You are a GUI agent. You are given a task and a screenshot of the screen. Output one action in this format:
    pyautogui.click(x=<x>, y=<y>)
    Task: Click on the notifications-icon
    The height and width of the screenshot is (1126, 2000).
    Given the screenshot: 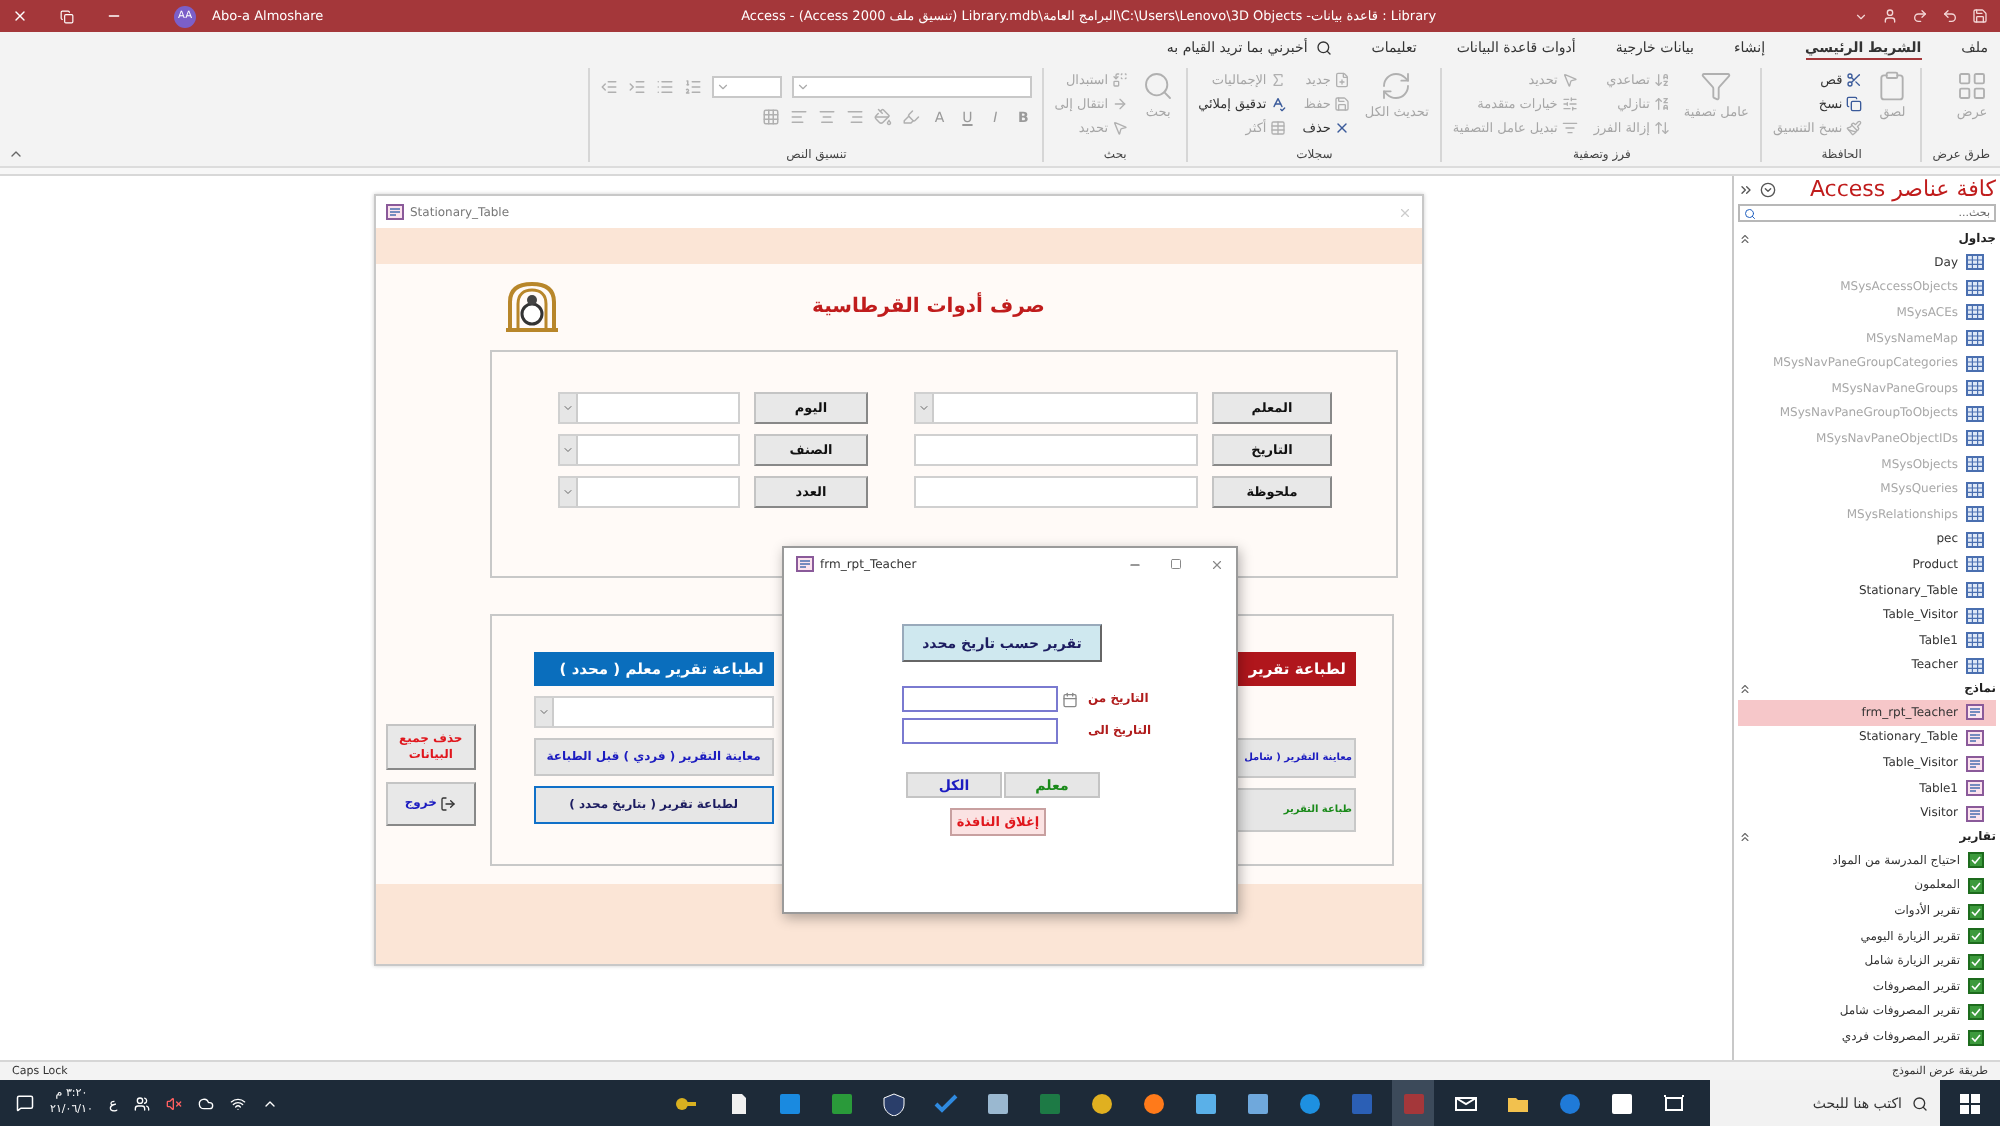 What is the action you would take?
    pyautogui.click(x=25, y=1103)
    